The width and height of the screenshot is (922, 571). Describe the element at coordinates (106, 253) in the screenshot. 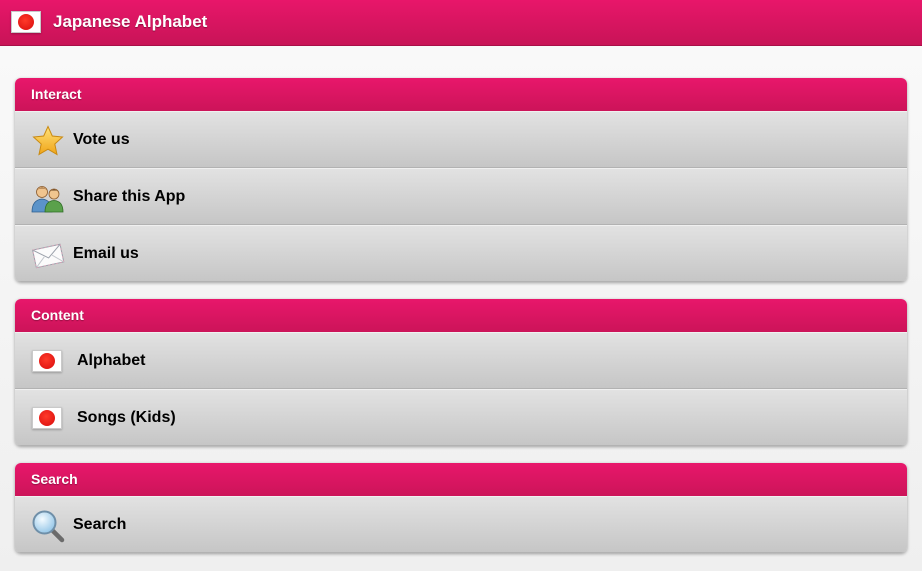

I see `email-us-label: Email us` at that location.